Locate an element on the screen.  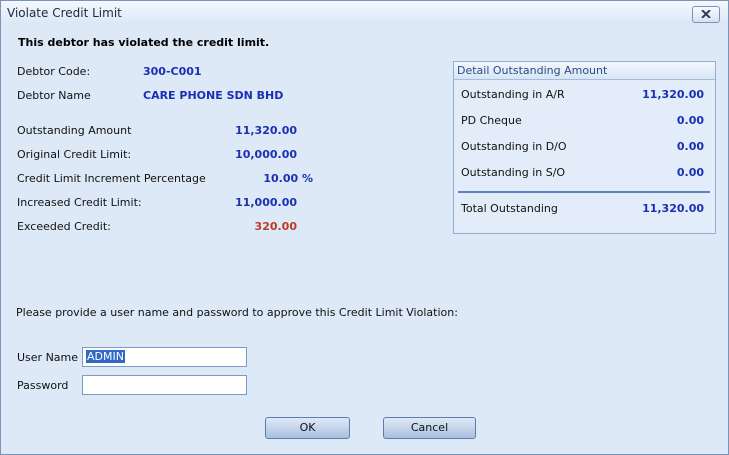
increased-credit-limit-value: 11,000.00 is located at coordinates (266, 202).